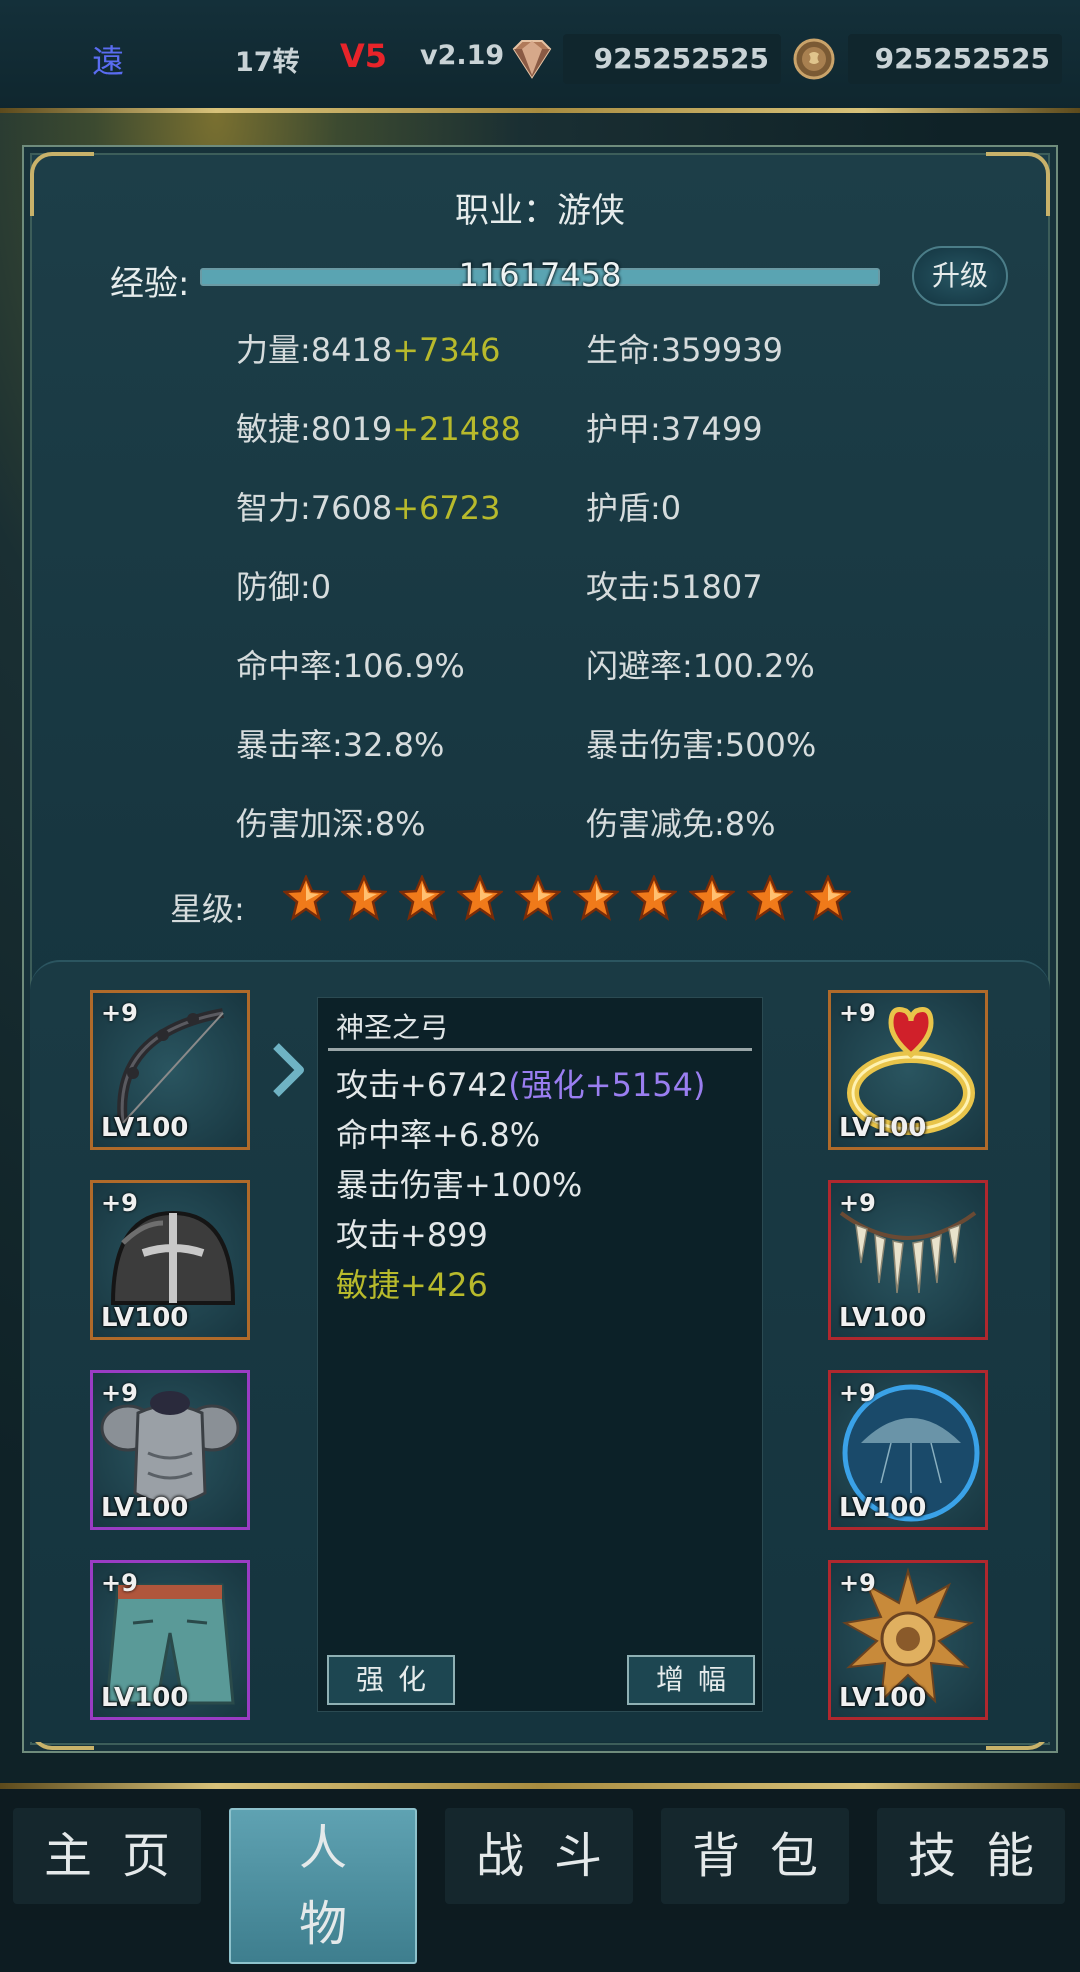  Describe the element at coordinates (392, 1027) in the screenshot. I see `item-name: 神圣之弓` at that location.